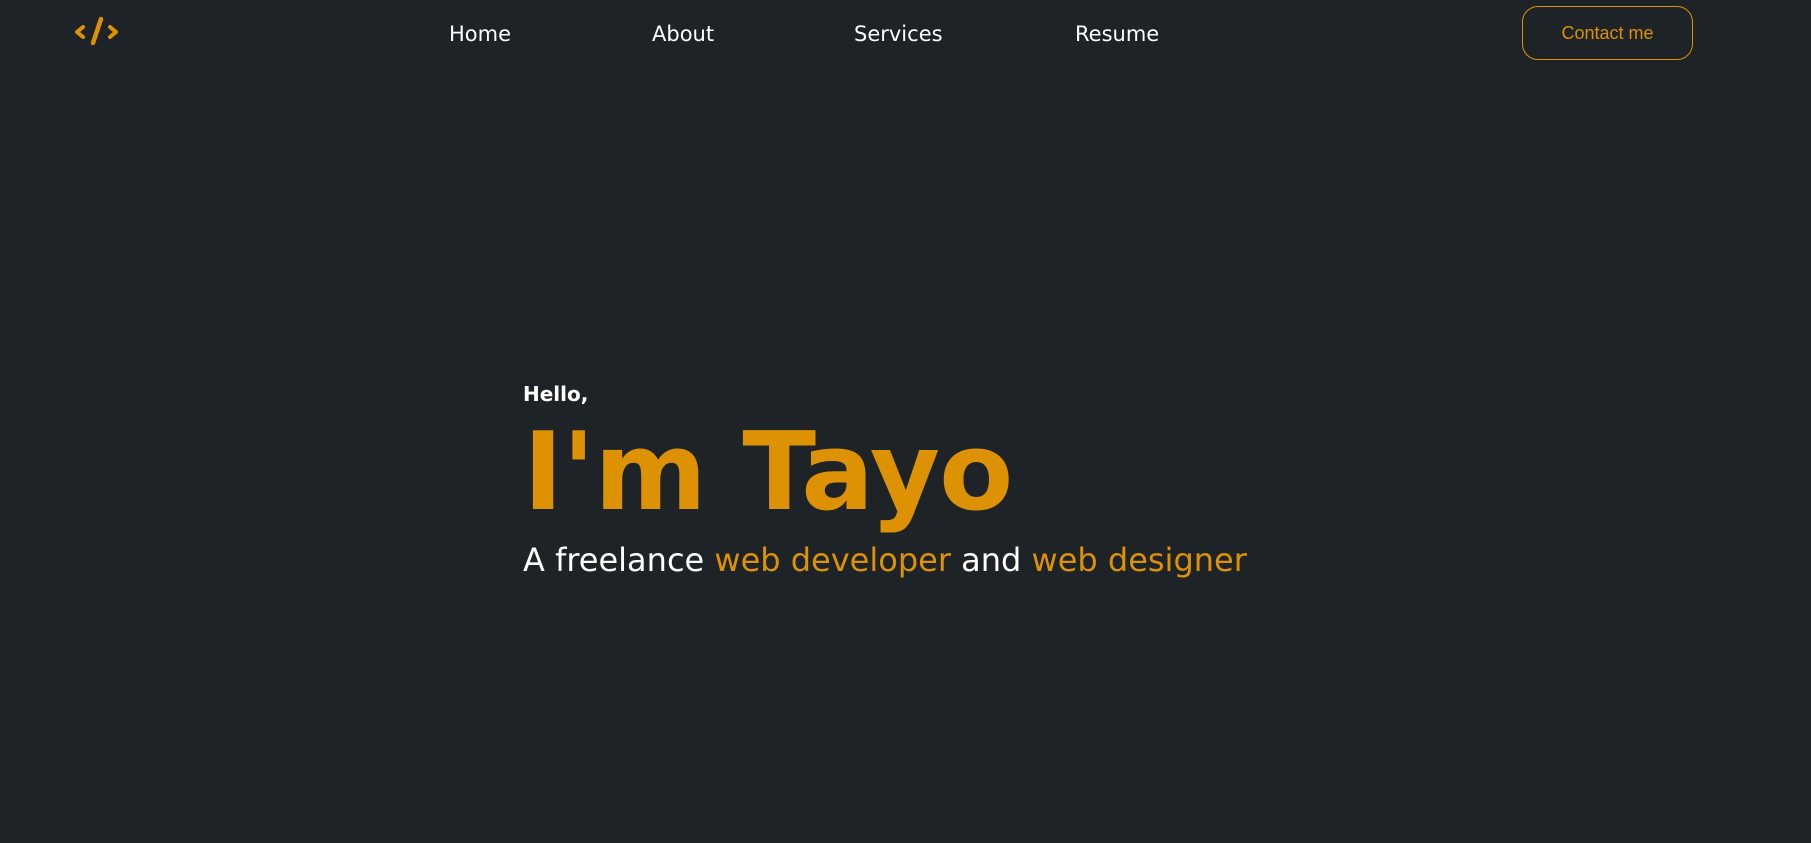  What do you see at coordinates (898, 34) in the screenshot?
I see `nav-item-services: Services` at bounding box center [898, 34].